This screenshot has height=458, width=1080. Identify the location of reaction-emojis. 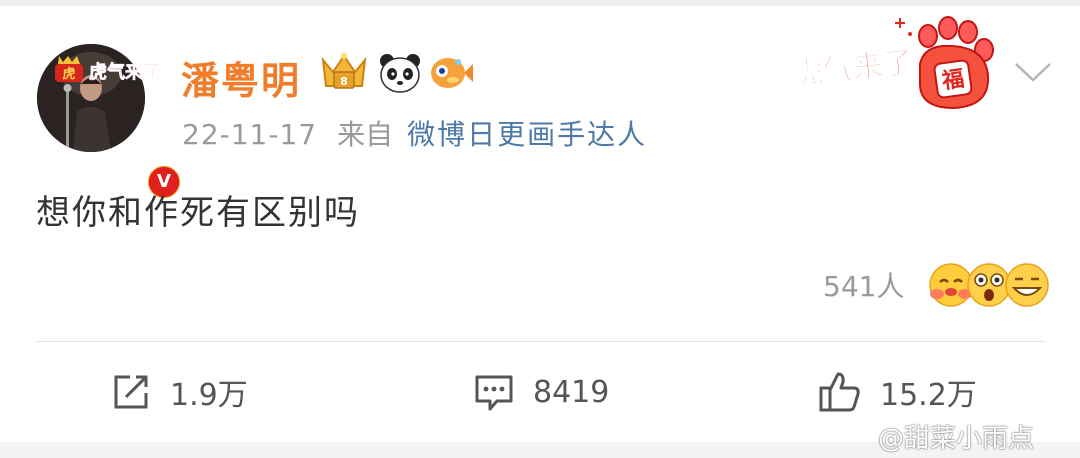
(989, 285).